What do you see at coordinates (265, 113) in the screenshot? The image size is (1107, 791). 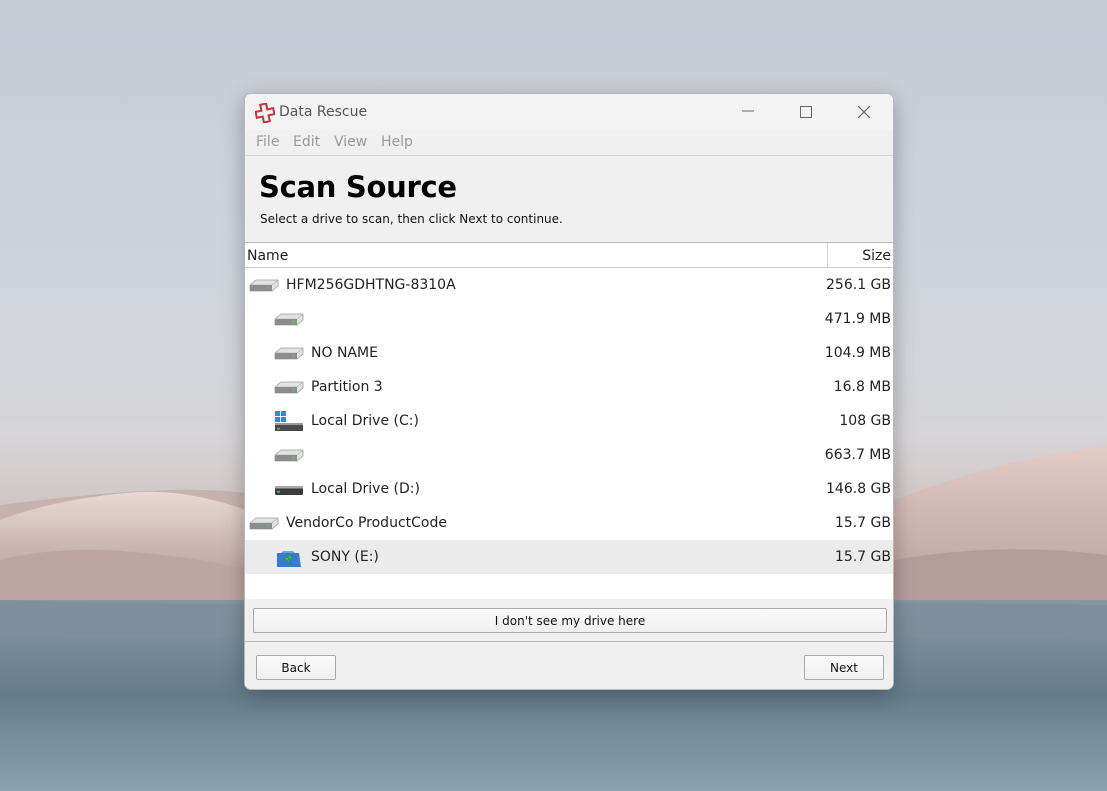 I see `data-rescue-logo-icon` at bounding box center [265, 113].